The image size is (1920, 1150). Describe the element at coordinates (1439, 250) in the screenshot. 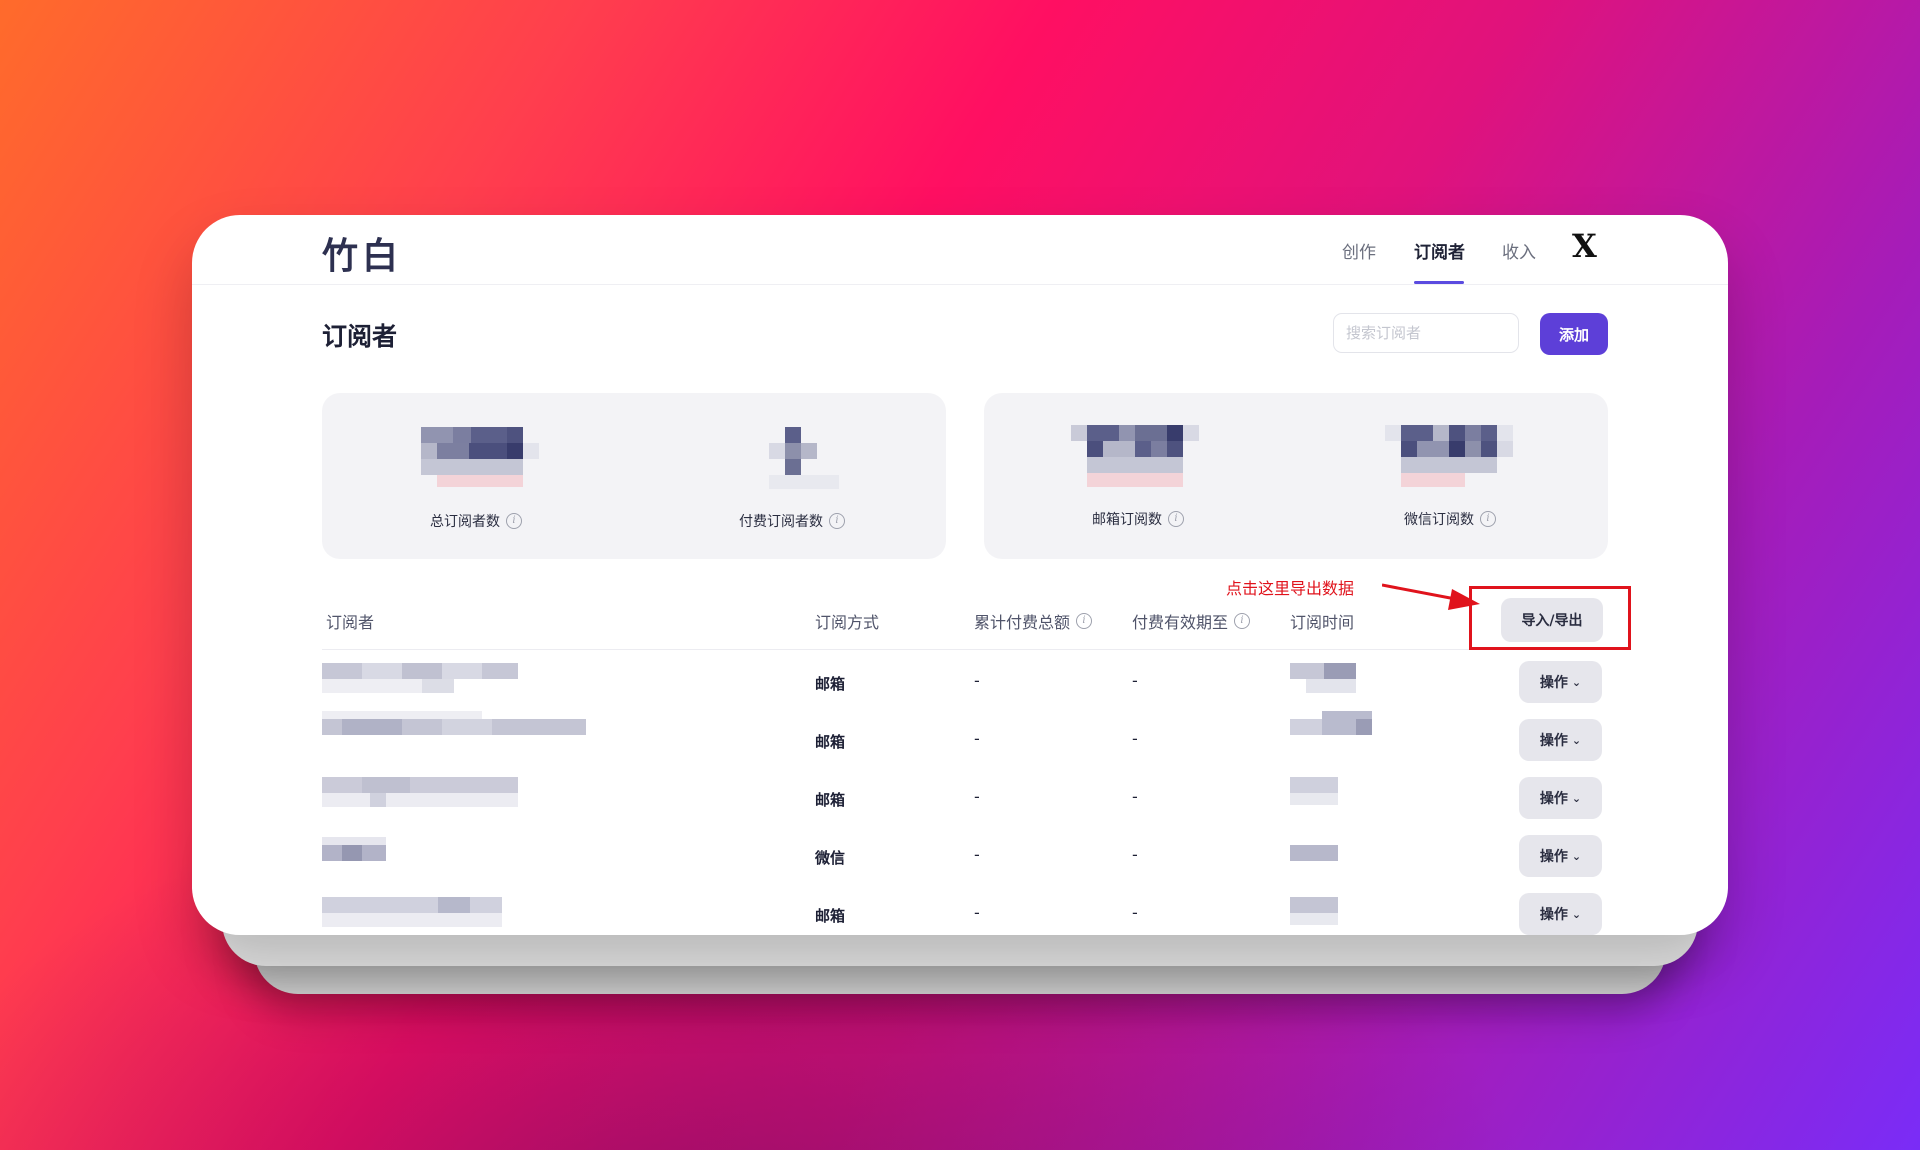

I see `nav-item-subscribers: 订阅者` at that location.